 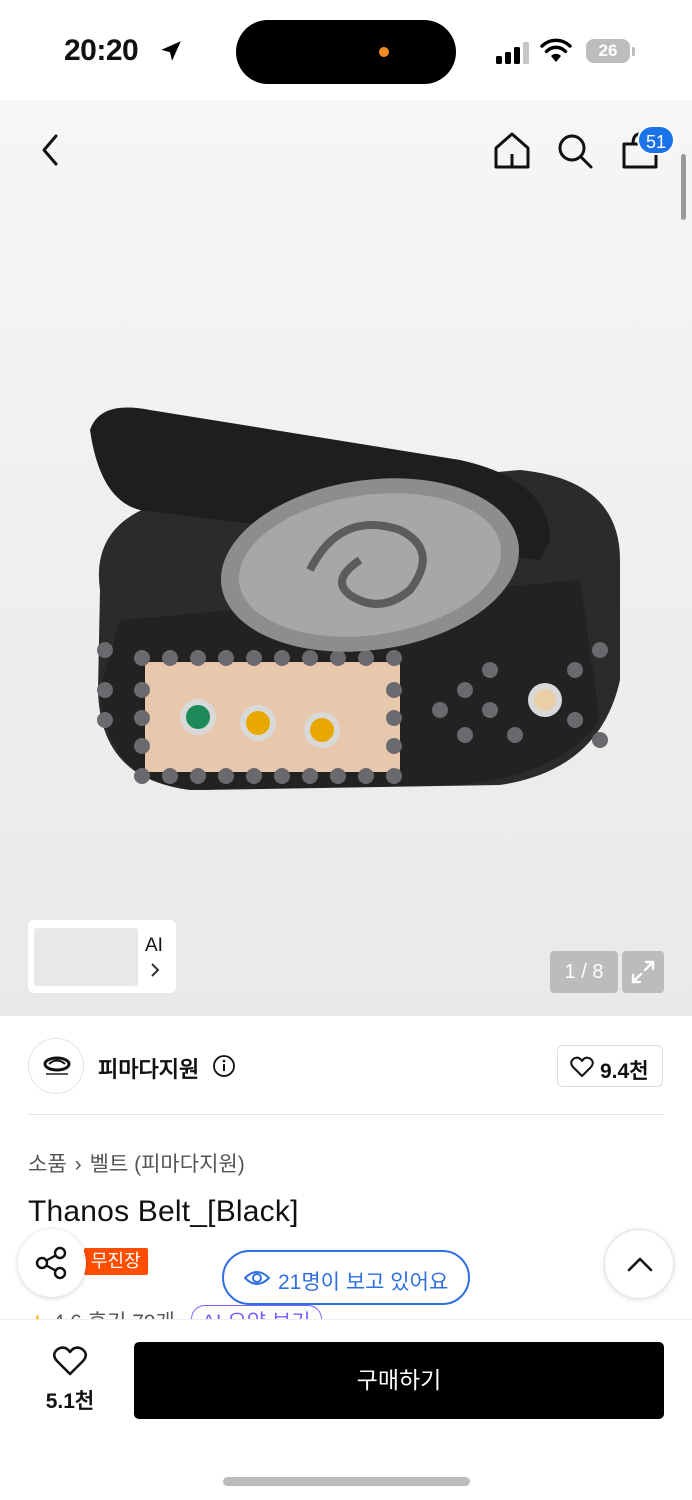 I want to click on scrollbar, so click(x=683, y=187).